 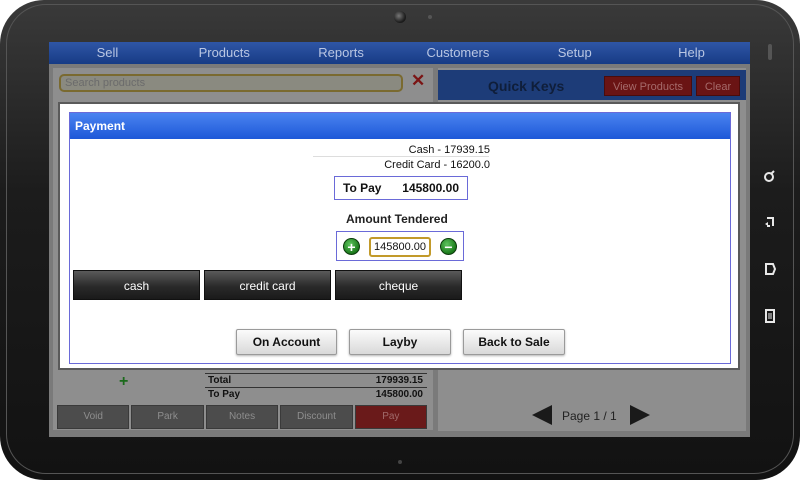 What do you see at coordinates (243, 389) in the screenshot?
I see `totals-area: + Total 179939.15 To Pay 145800.00` at bounding box center [243, 389].